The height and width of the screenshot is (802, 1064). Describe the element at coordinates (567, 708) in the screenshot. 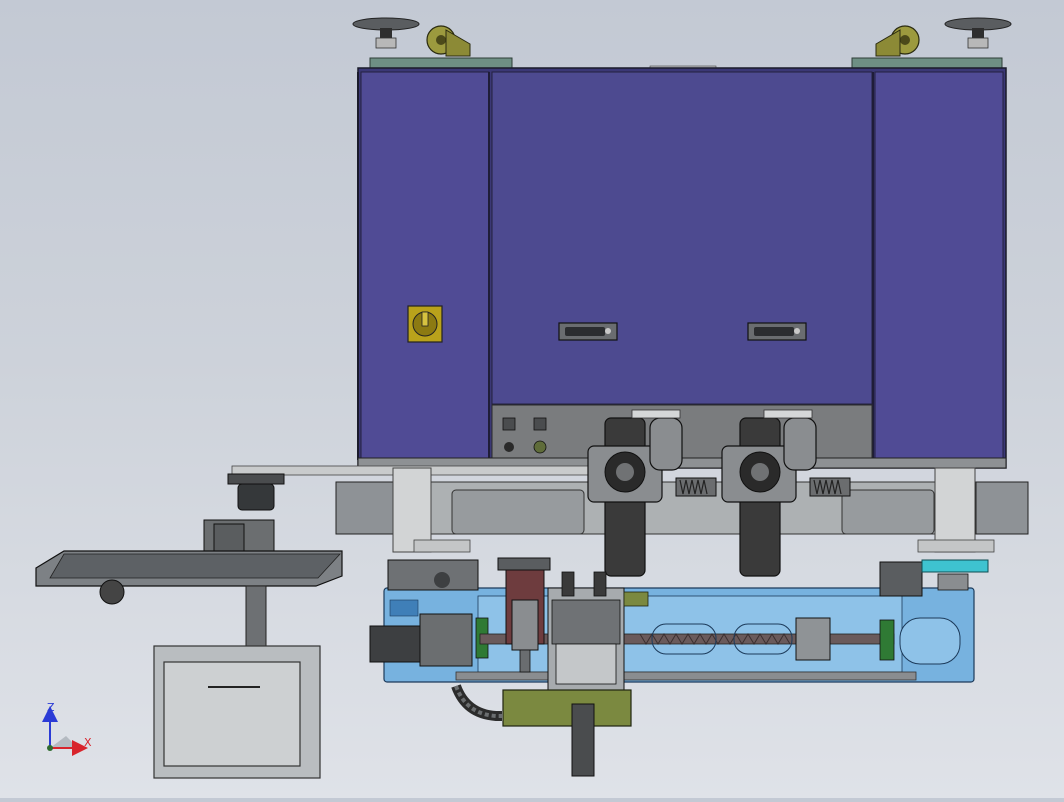

I see `olive-base-block` at that location.